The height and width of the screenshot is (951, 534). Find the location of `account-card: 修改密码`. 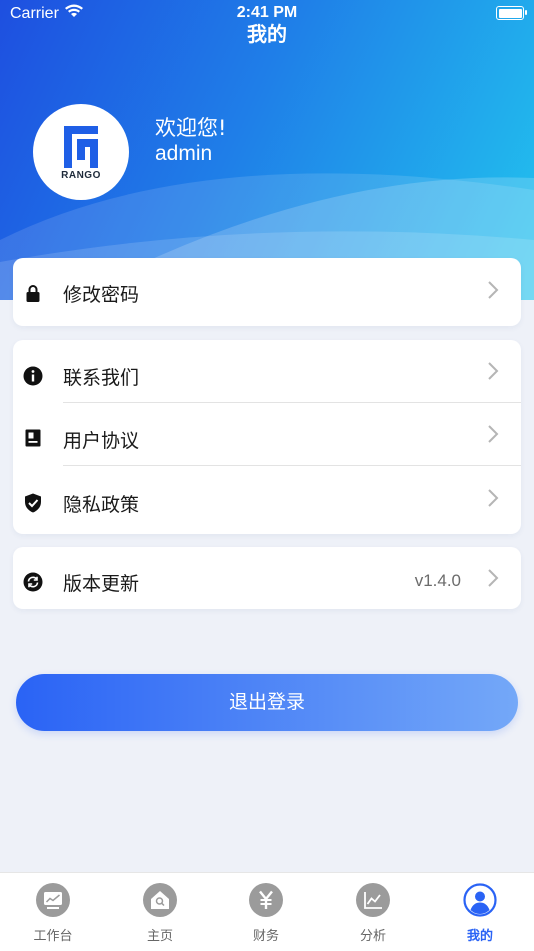

account-card: 修改密码 is located at coordinates (267, 292).